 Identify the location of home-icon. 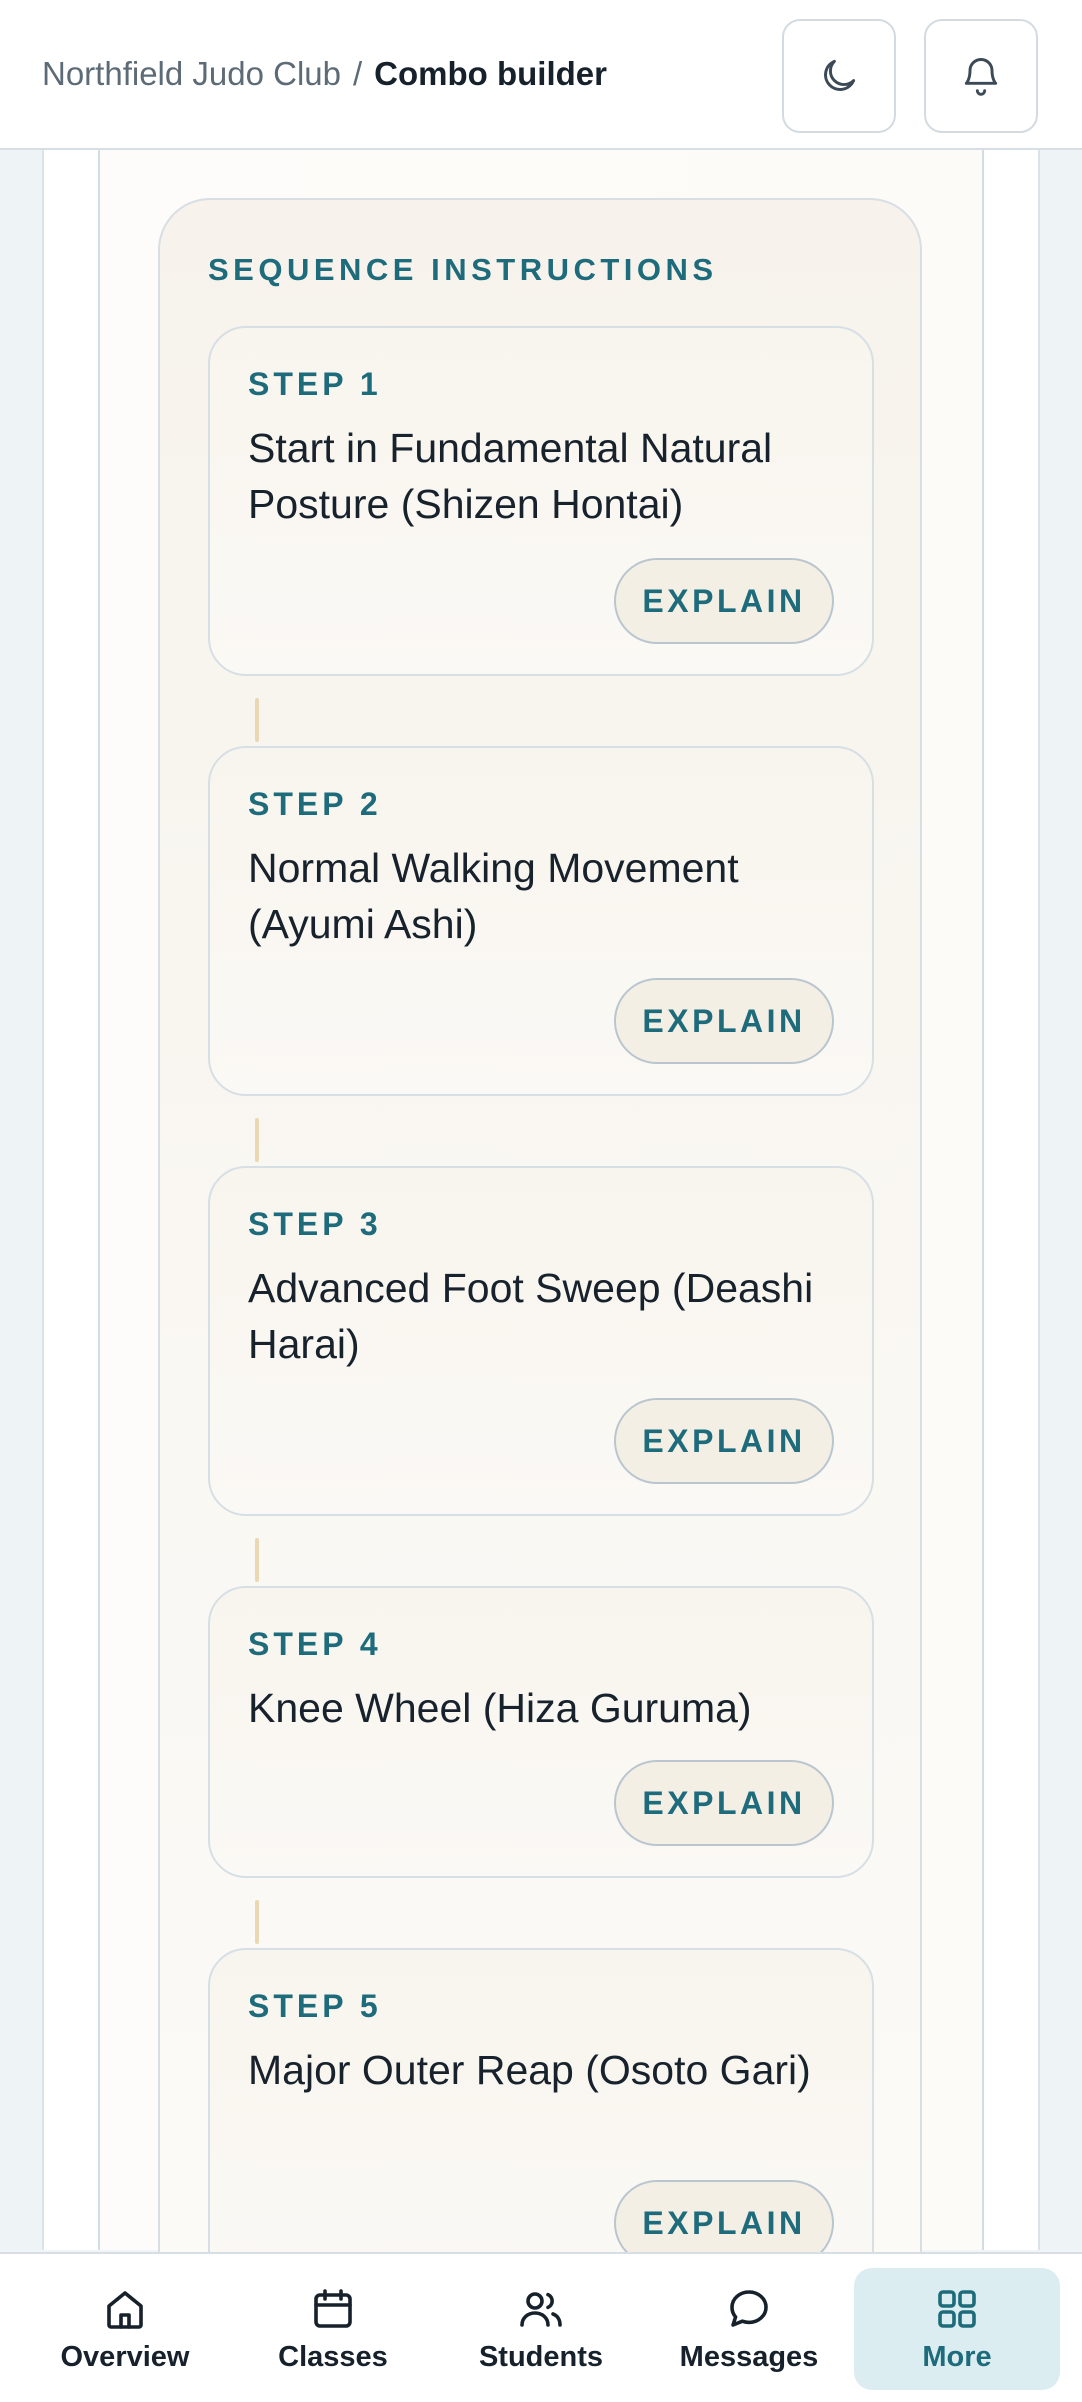
(125, 2309).